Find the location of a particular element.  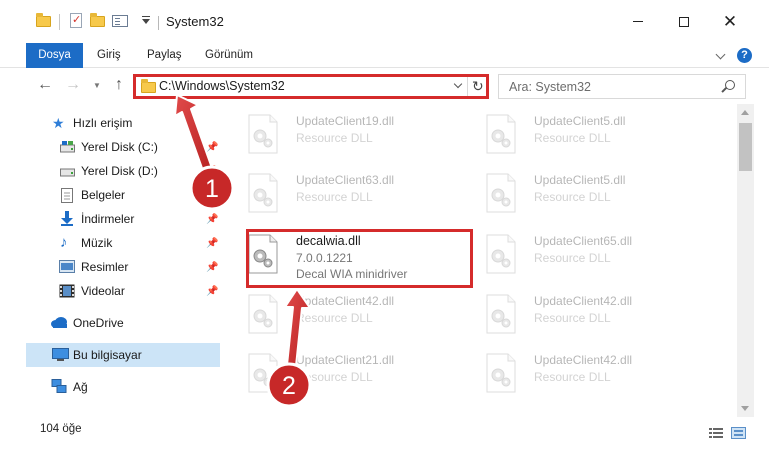

sidebar-item-onedrive: OneDrive is located at coordinates (110, 323).